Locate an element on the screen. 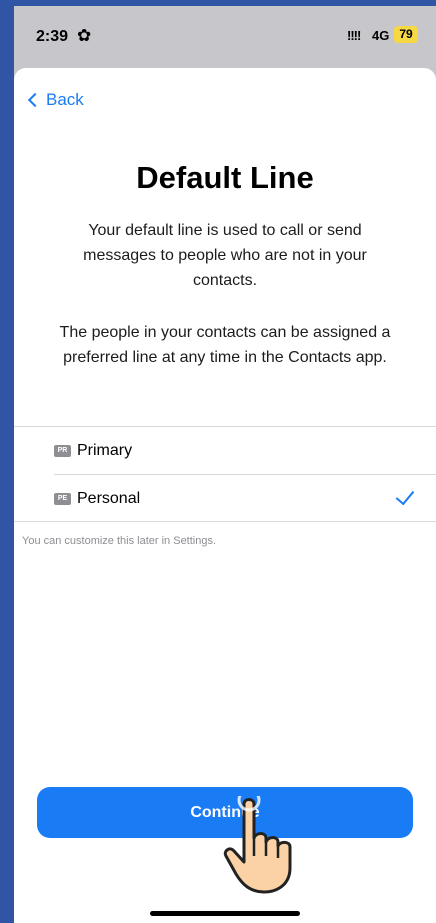 The image size is (436, 923). checkmark-icon is located at coordinates (405, 495).